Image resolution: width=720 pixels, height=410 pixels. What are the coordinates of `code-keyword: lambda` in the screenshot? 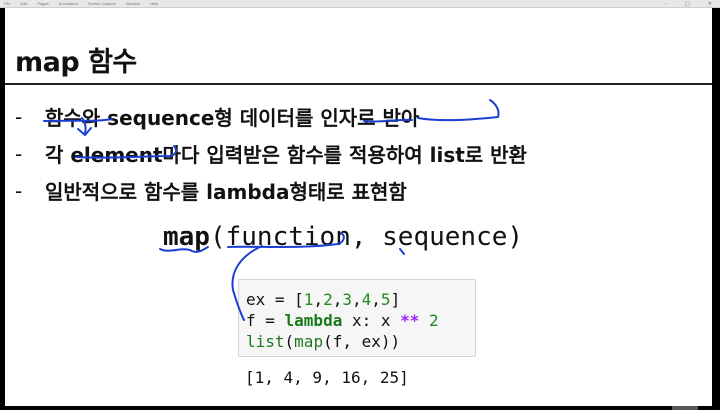 It's located at (313, 320).